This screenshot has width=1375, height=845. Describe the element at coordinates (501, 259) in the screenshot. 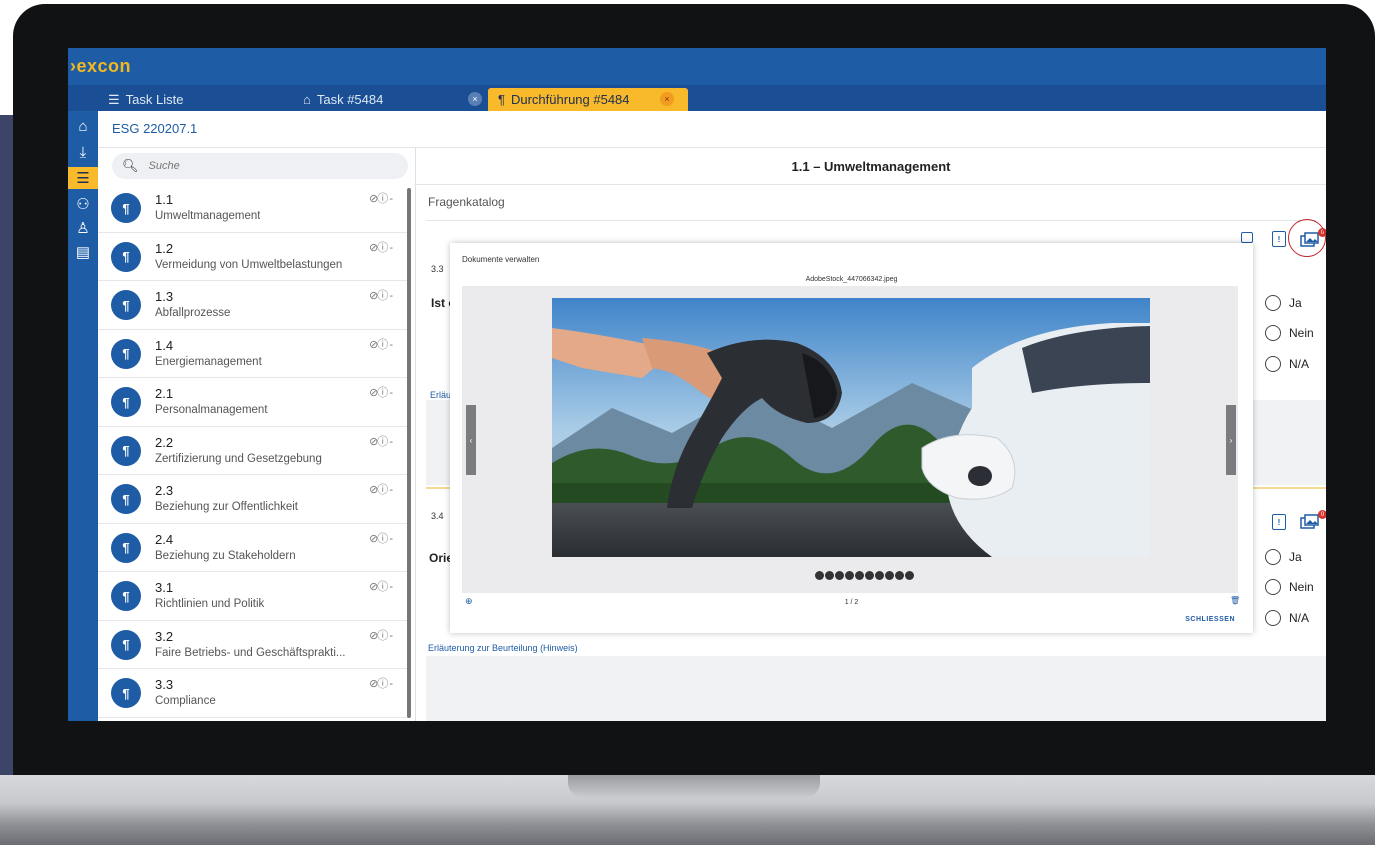

I see `dialog-title: Dokumente verwalten` at that location.